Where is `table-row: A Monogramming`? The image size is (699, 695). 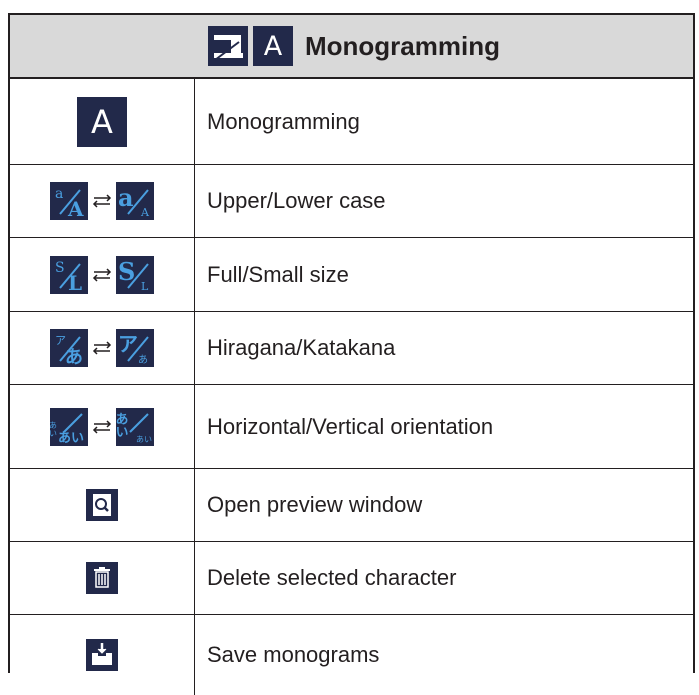
table-row: A Monogramming is located at coordinates (351, 122).